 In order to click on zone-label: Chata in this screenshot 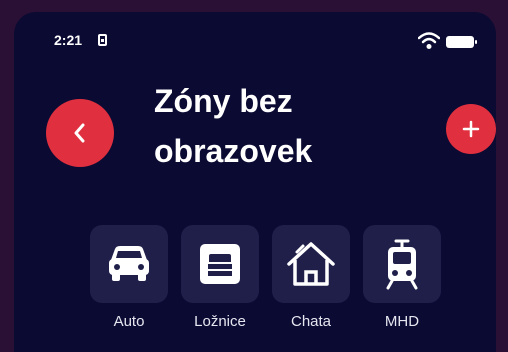, I will do `click(311, 321)`.